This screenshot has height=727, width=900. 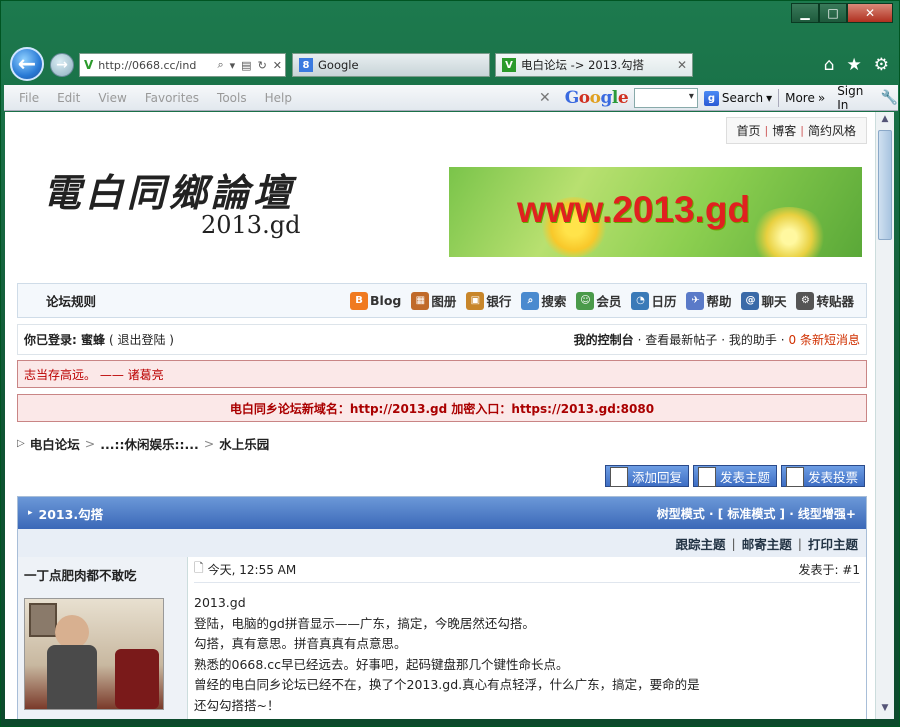 I want to click on nav-item: ▦ 图册, so click(x=433, y=300).